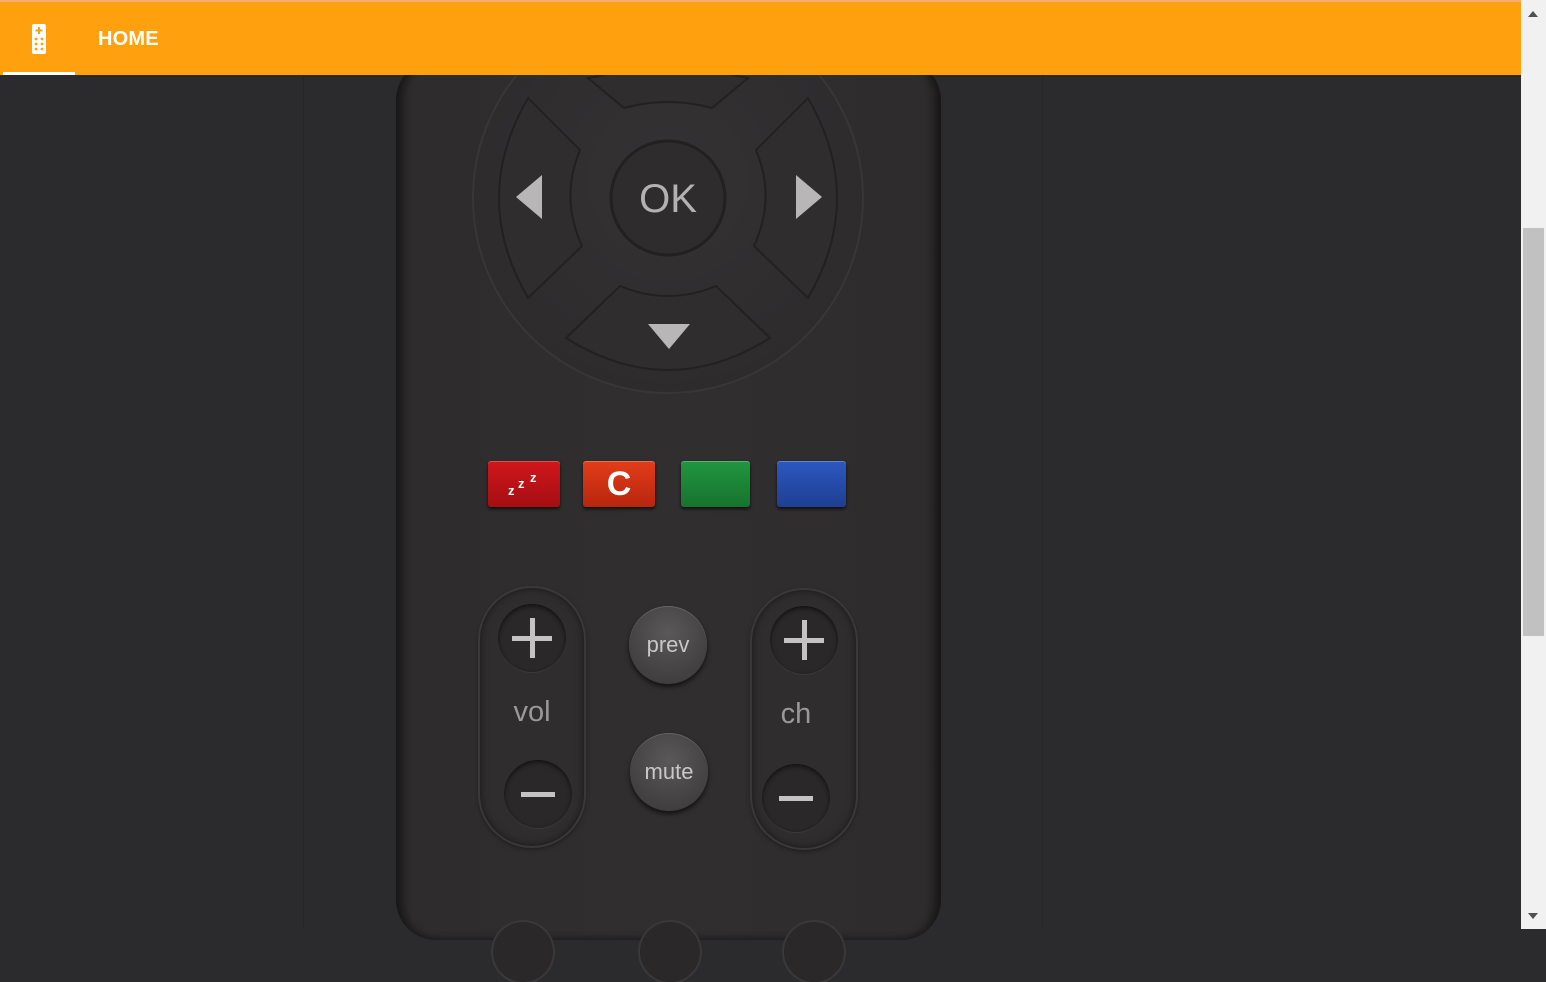 The width and height of the screenshot is (1546, 982). Describe the element at coordinates (814, 952) in the screenshot. I see `bottom-button-right` at that location.